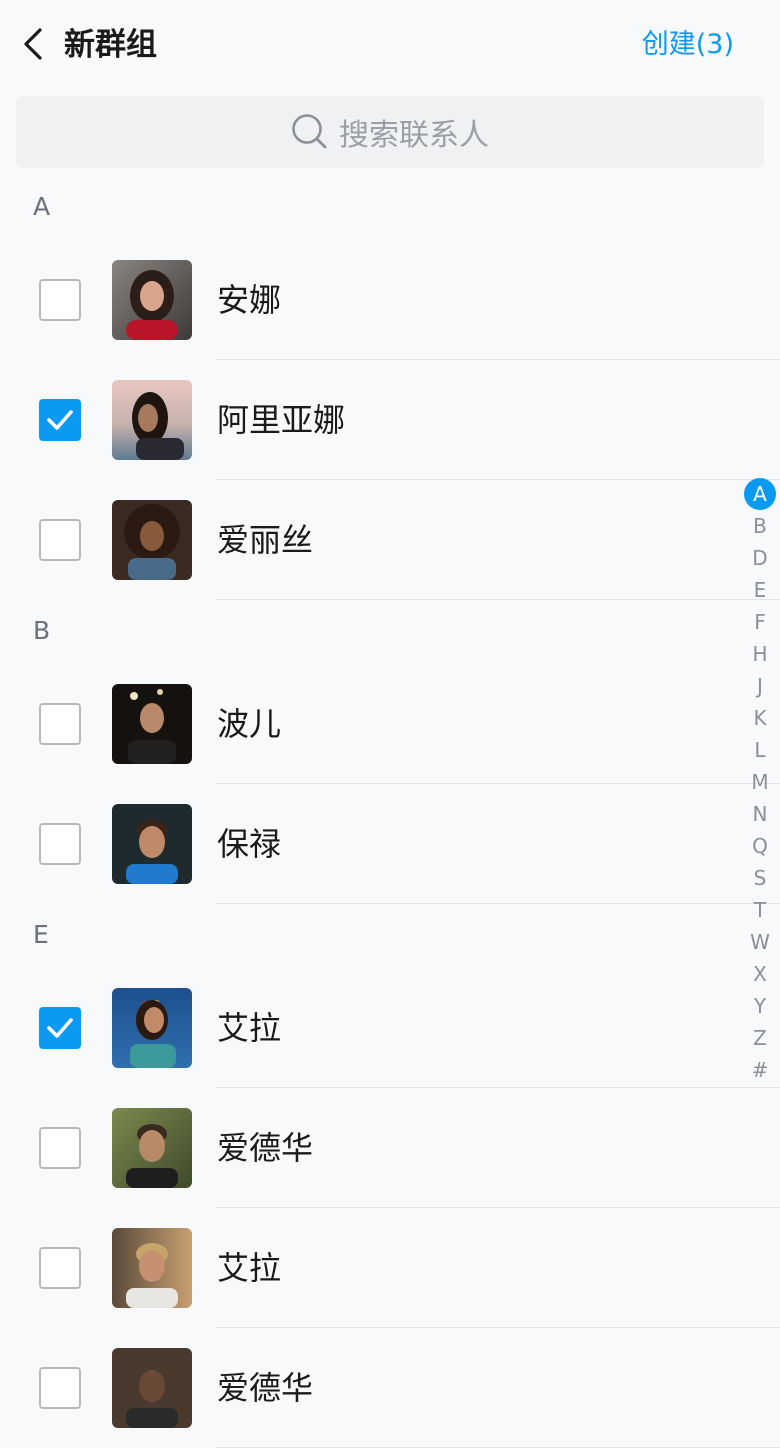 This screenshot has height=1448, width=780. I want to click on contact-row: 波儿, so click(390, 724).